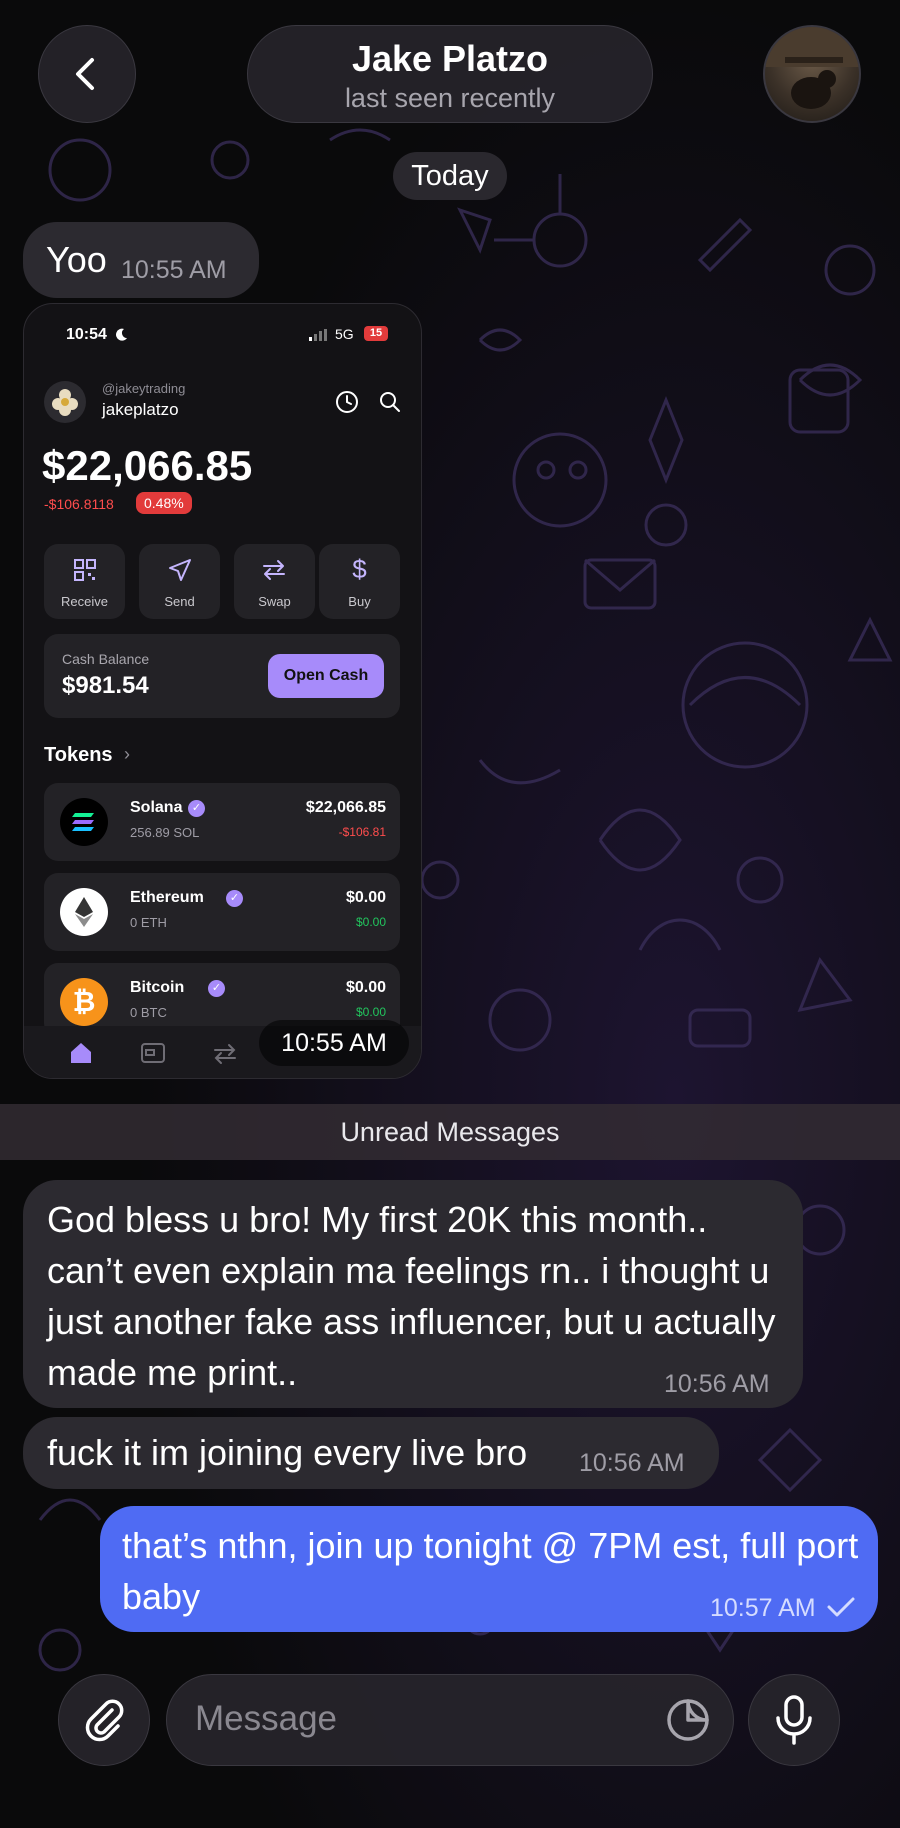 The height and width of the screenshot is (1828, 900). What do you see at coordinates (105, 685) in the screenshot?
I see `cash-balance-value: $981.54` at bounding box center [105, 685].